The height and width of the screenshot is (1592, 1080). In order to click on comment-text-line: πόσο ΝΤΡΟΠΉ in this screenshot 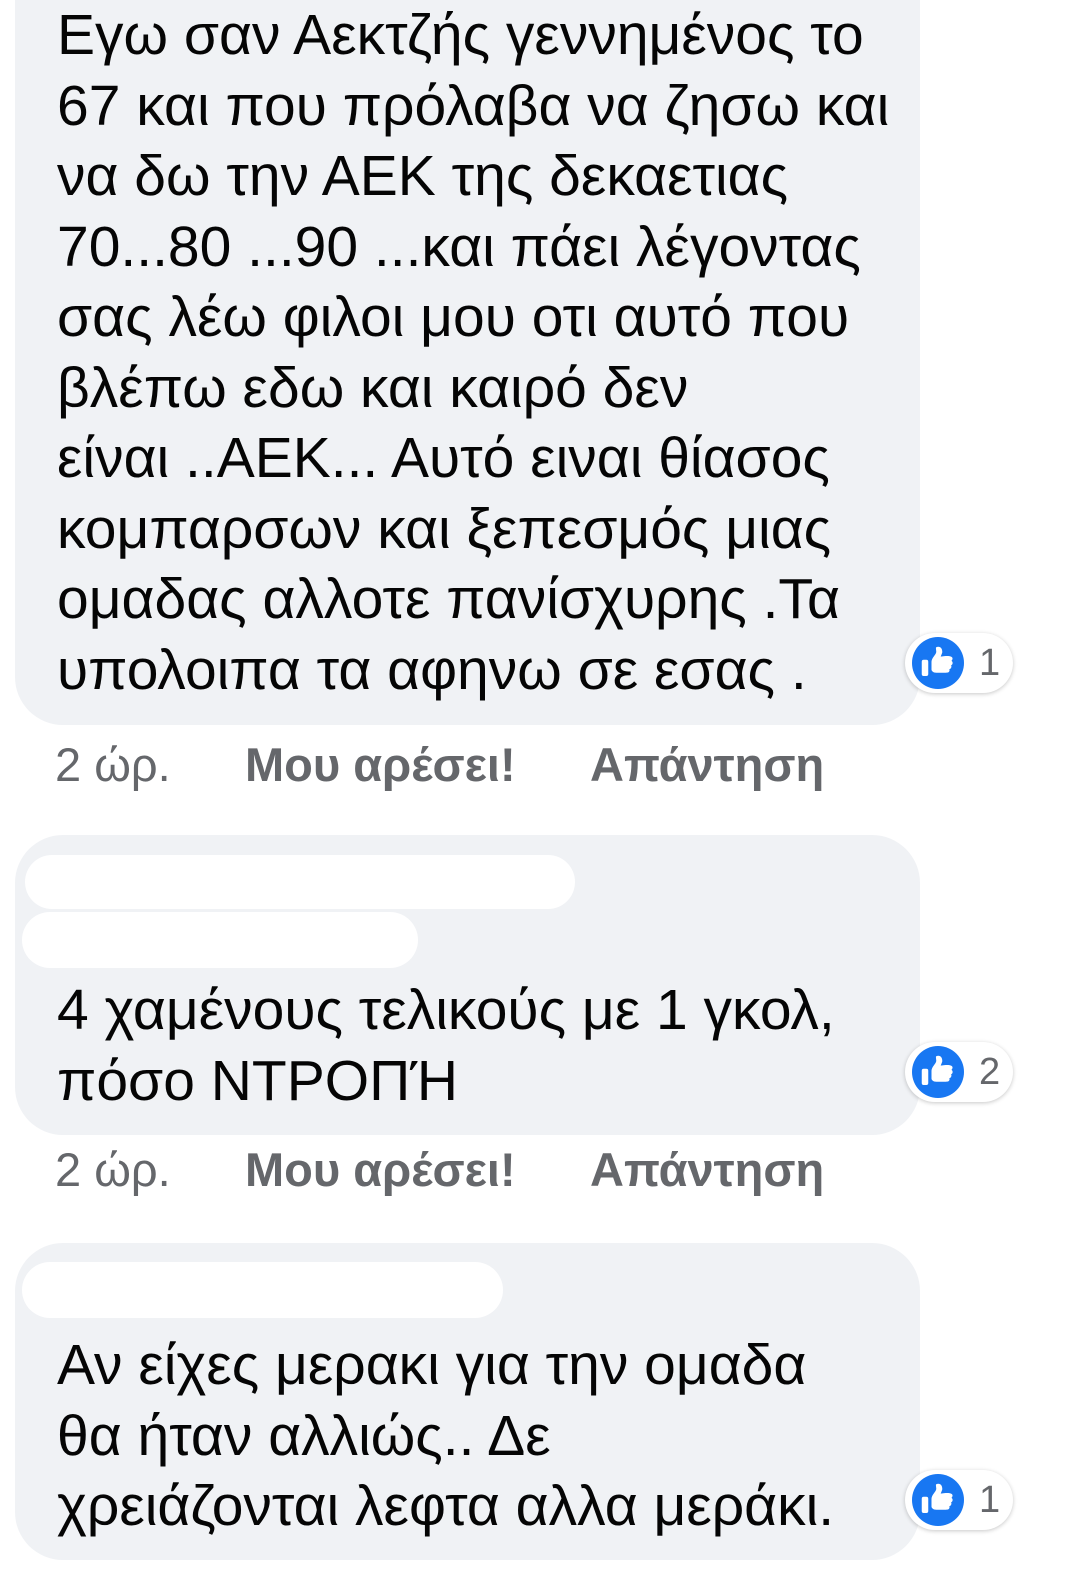, I will do `click(258, 1080)`.